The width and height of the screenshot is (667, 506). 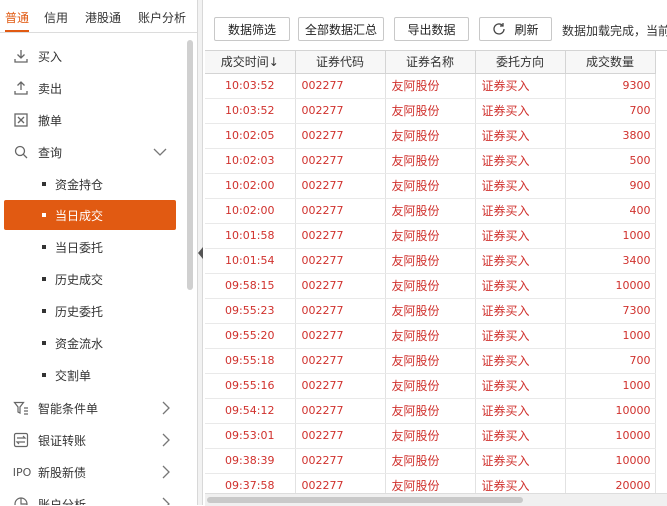 I want to click on sidebar-subitem-settlement: 交割单, so click(x=90, y=375).